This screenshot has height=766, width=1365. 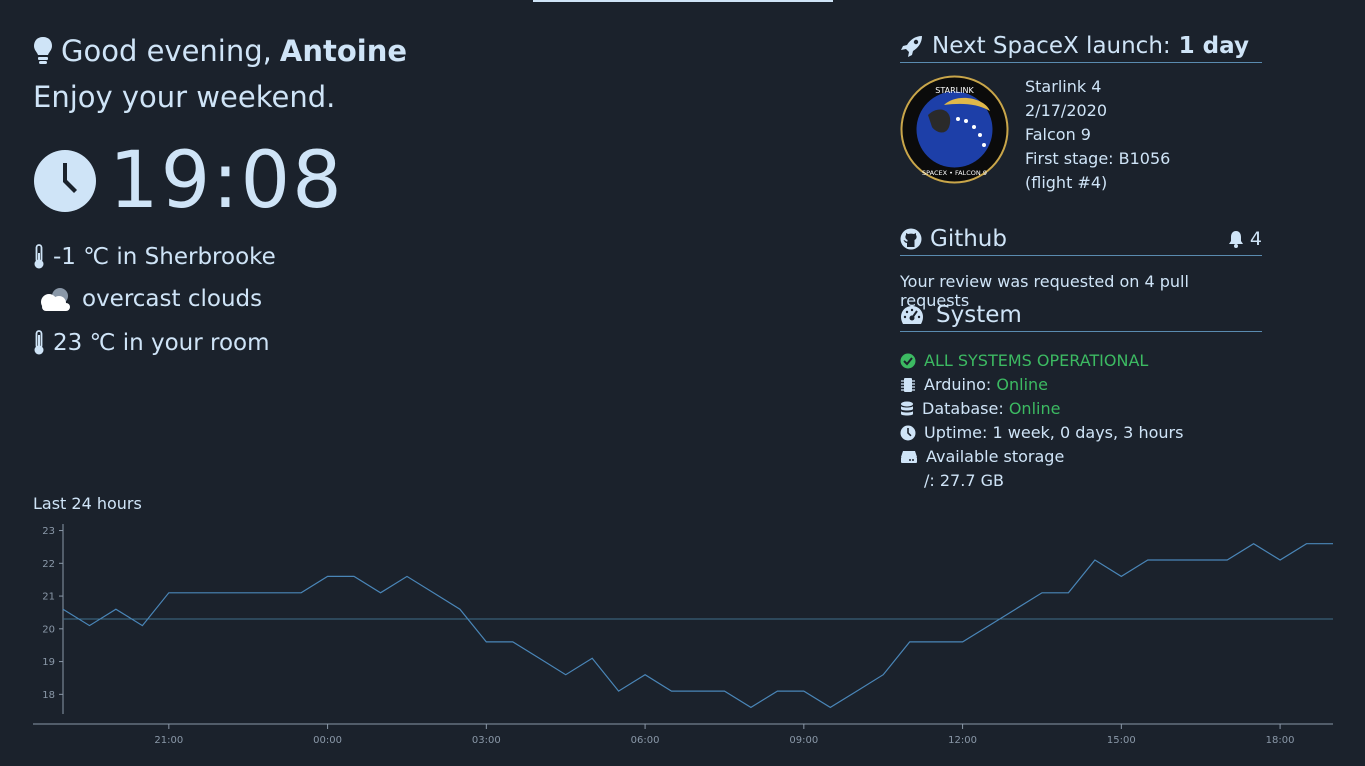 I want to click on bell-icon, so click(x=1235, y=239).